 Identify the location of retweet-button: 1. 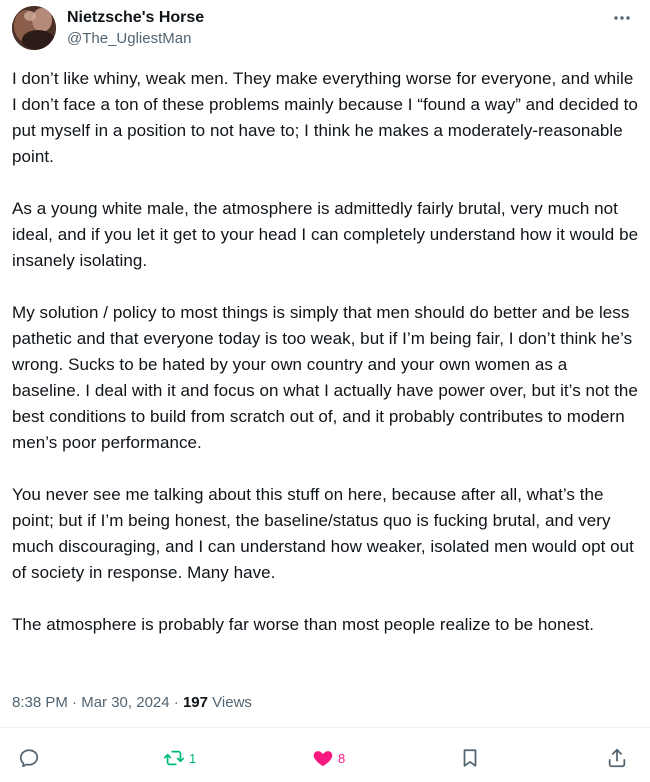
(179, 758).